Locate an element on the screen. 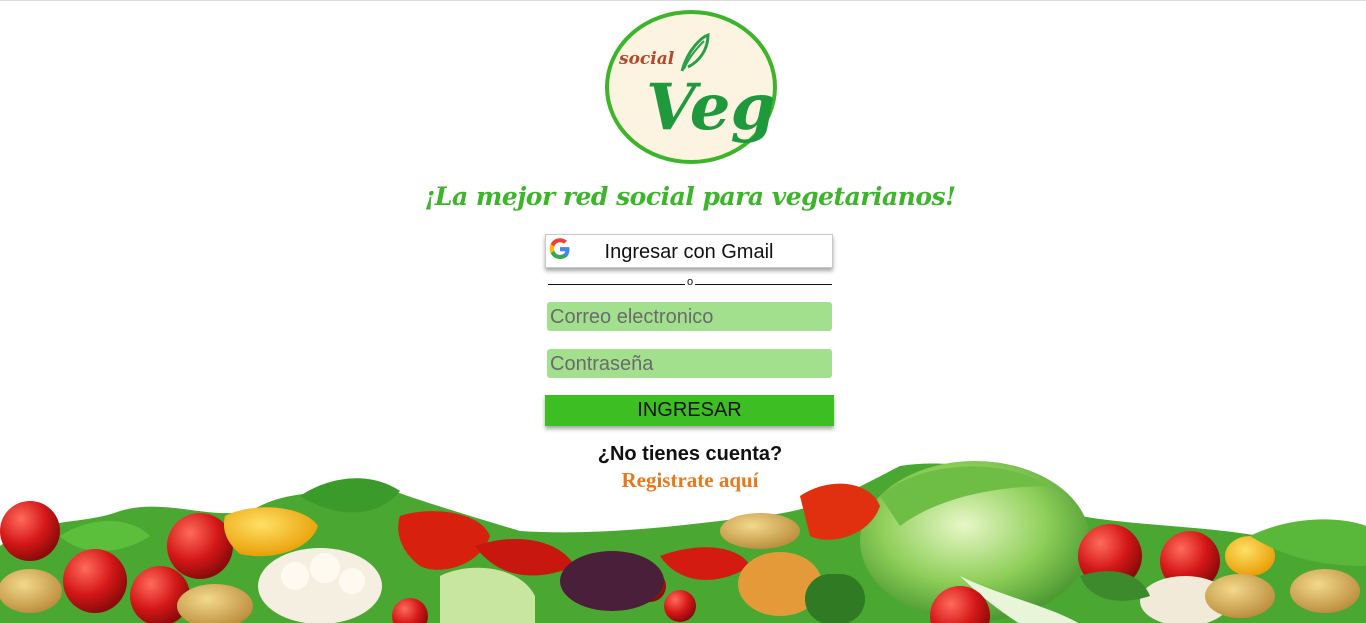 Image resolution: width=1366 pixels, height=623 pixels. socialveg-logo: social Veg is located at coordinates (691, 87).